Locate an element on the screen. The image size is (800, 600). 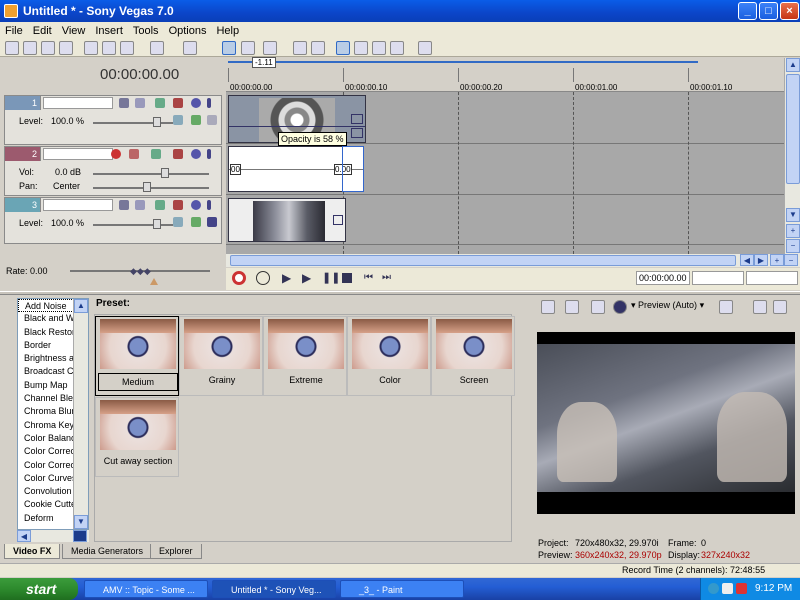
hzoom-out-button: − is located at coordinates (791, 260).